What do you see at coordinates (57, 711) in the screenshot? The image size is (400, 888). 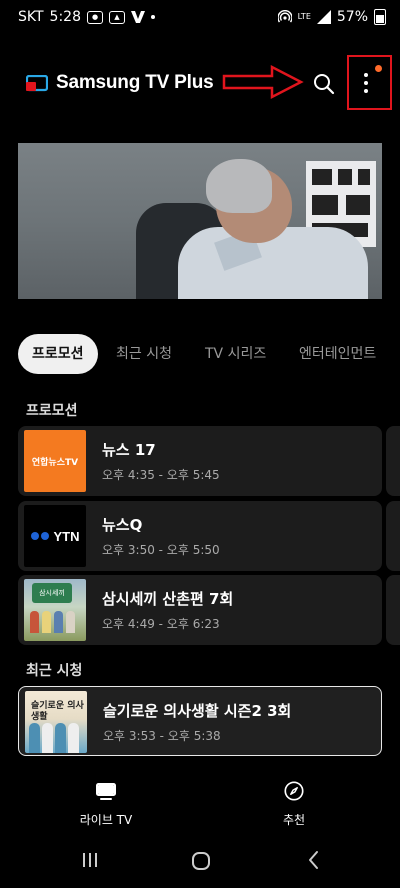 I see `thumbnail-logo-text: 슬기로운 의사생활` at bounding box center [57, 711].